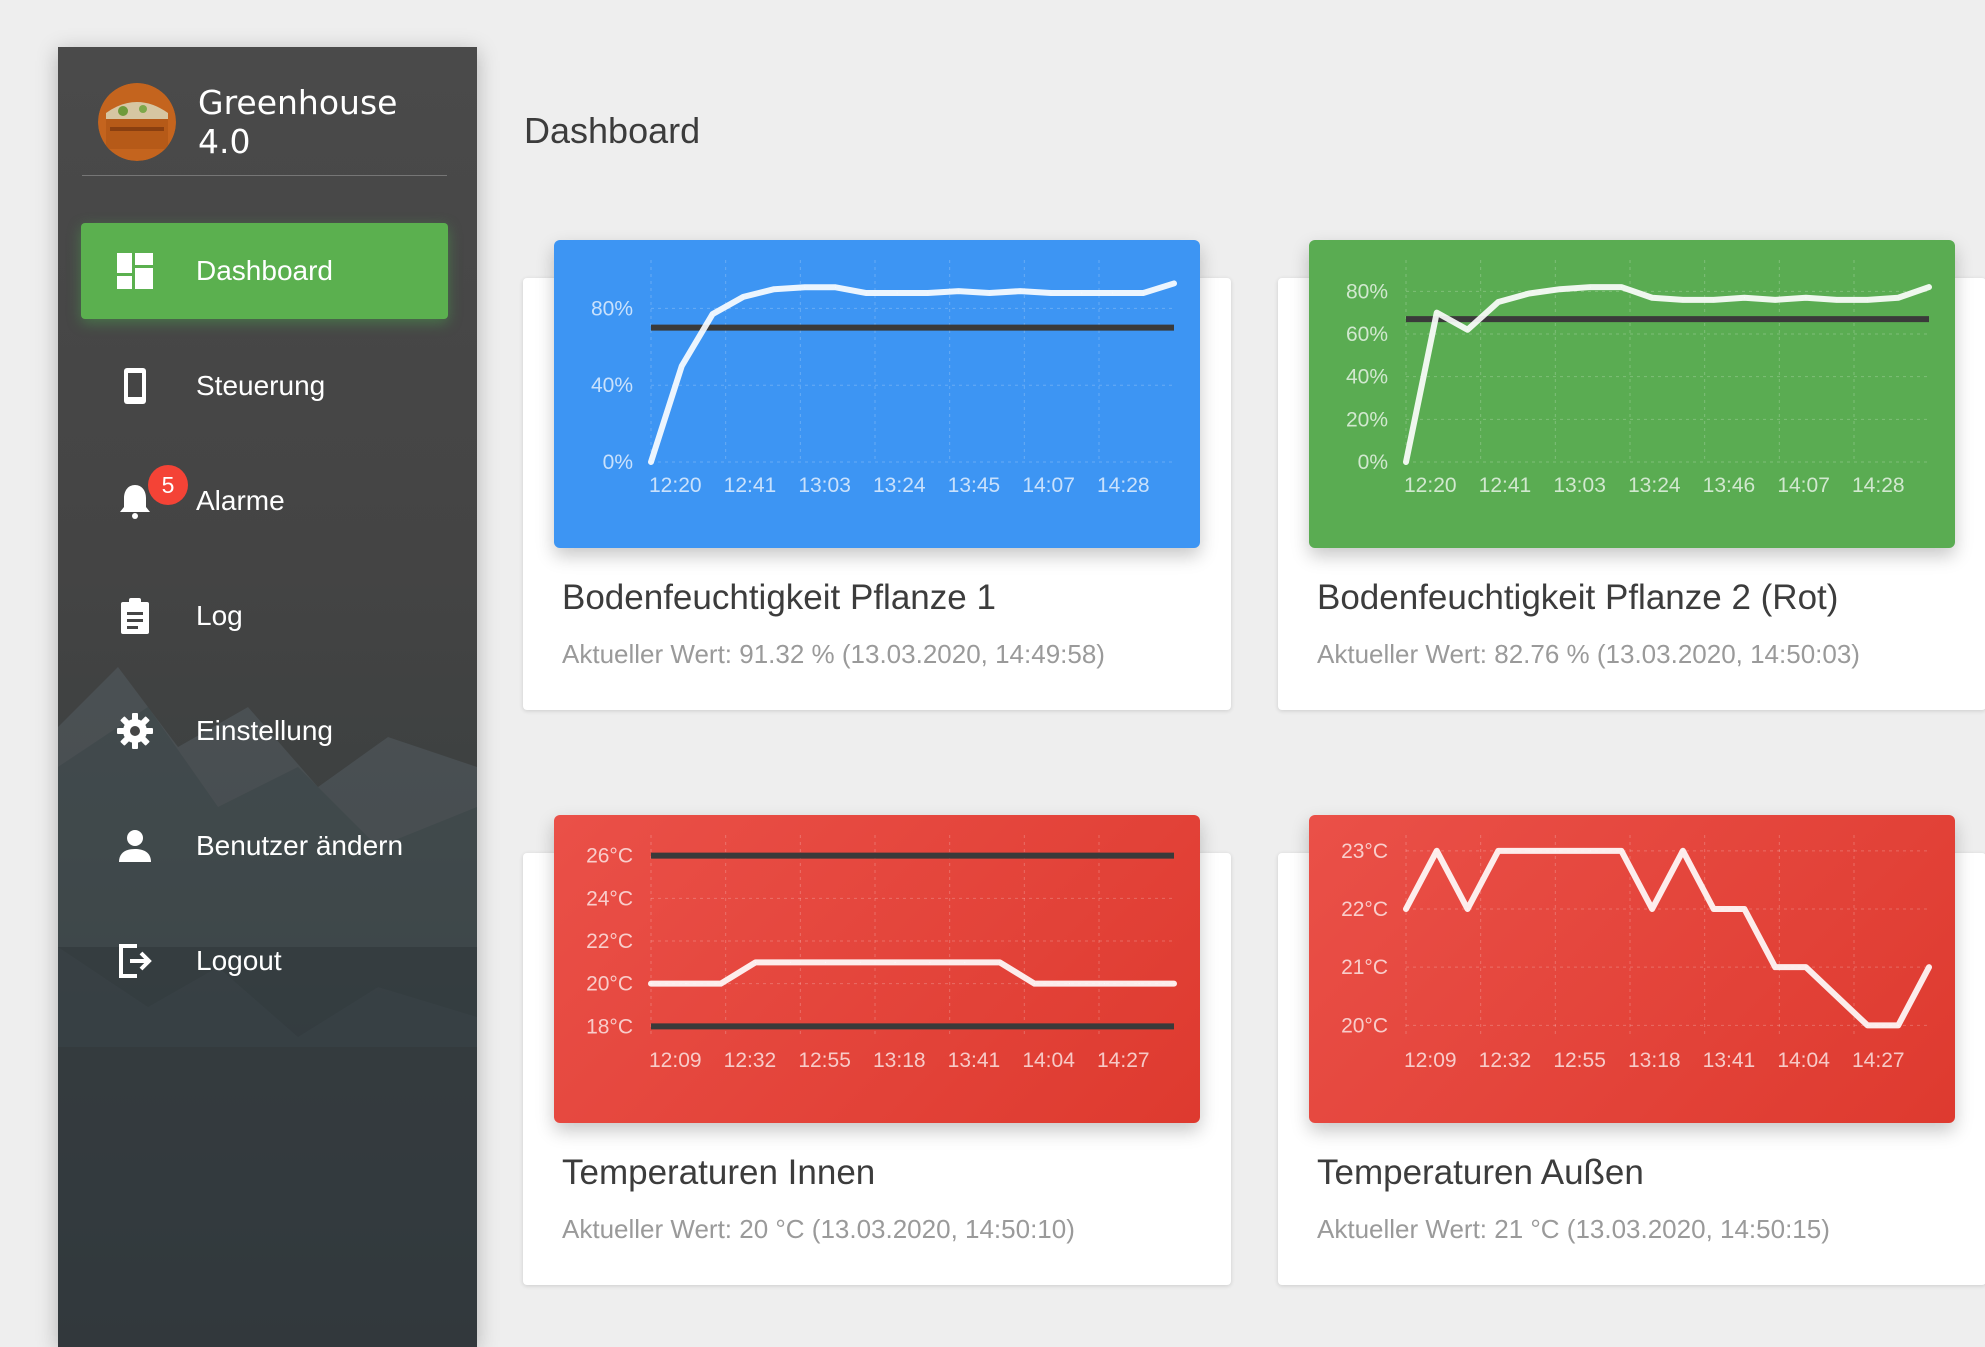  What do you see at coordinates (1578, 597) in the screenshot?
I see `card-title: Bodenfeuchtigkeit Pflanze 2 (Rot)` at bounding box center [1578, 597].